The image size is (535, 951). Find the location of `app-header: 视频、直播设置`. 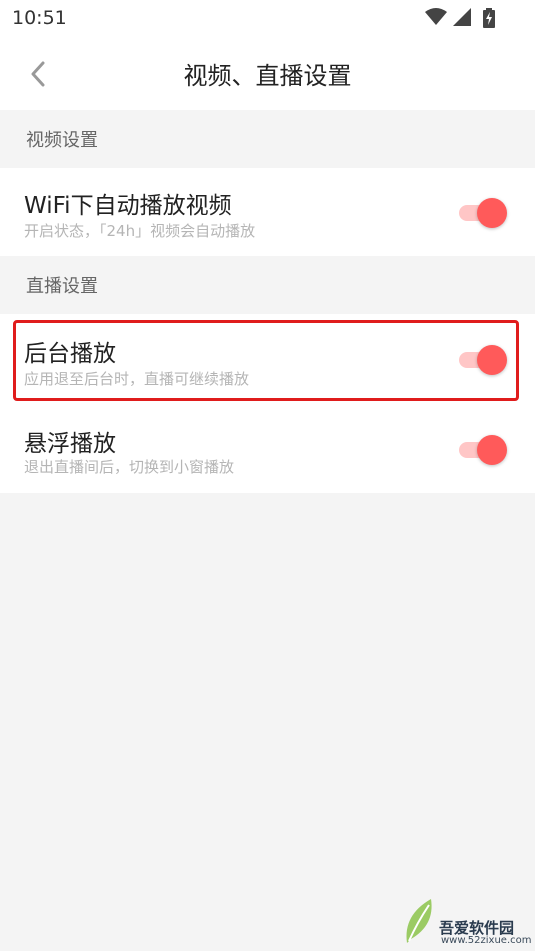

app-header: 视频、直播设置 is located at coordinates (267, 73).